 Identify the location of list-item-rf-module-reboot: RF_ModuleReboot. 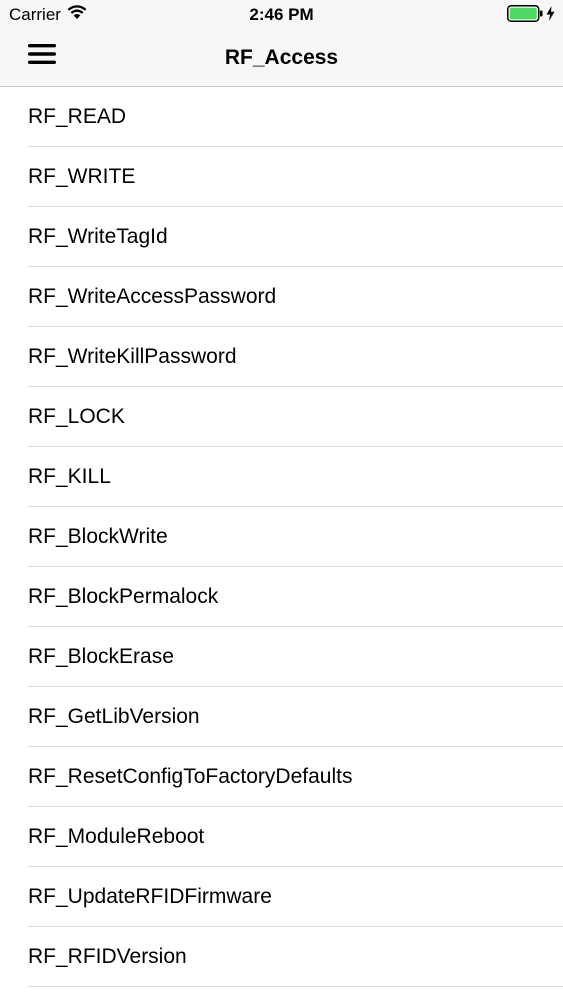
(281, 837).